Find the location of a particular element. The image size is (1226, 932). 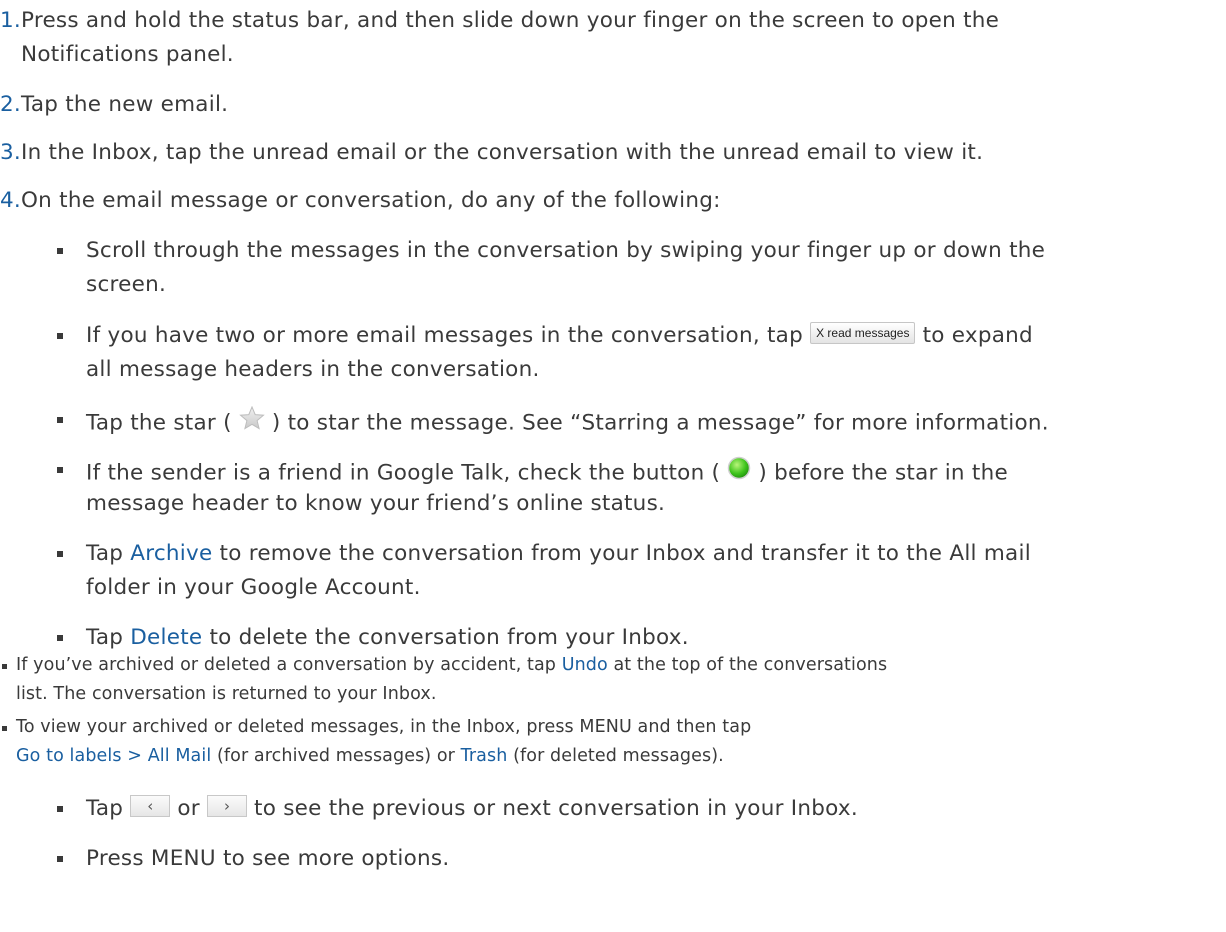

step-number: 1. is located at coordinates (11, 20).